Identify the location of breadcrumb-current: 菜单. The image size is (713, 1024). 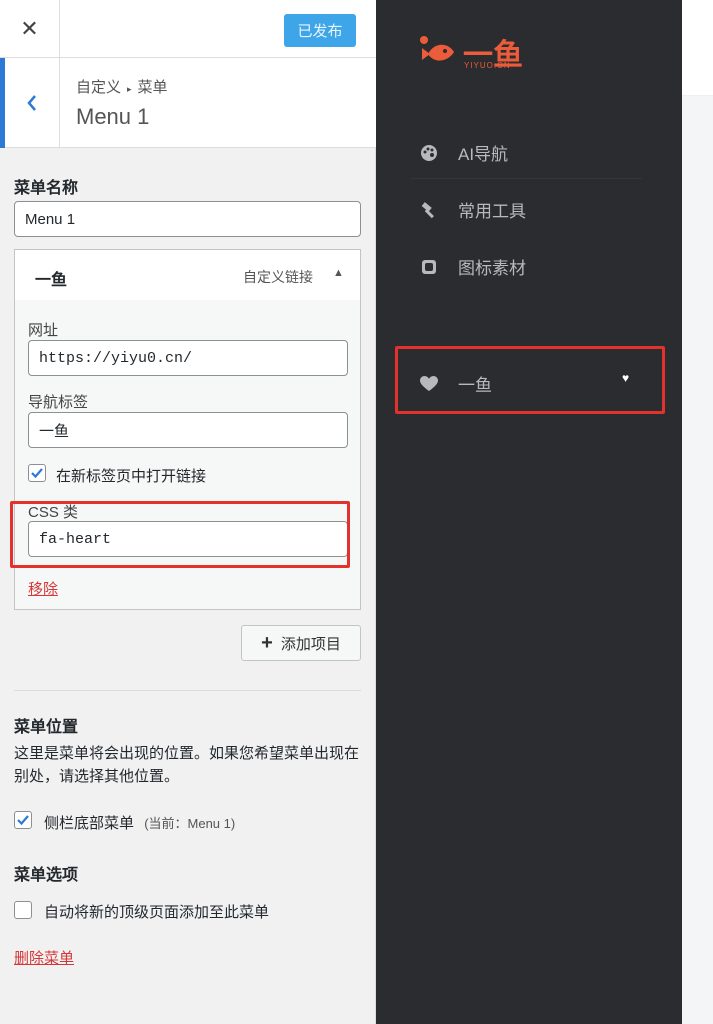
(152, 87).